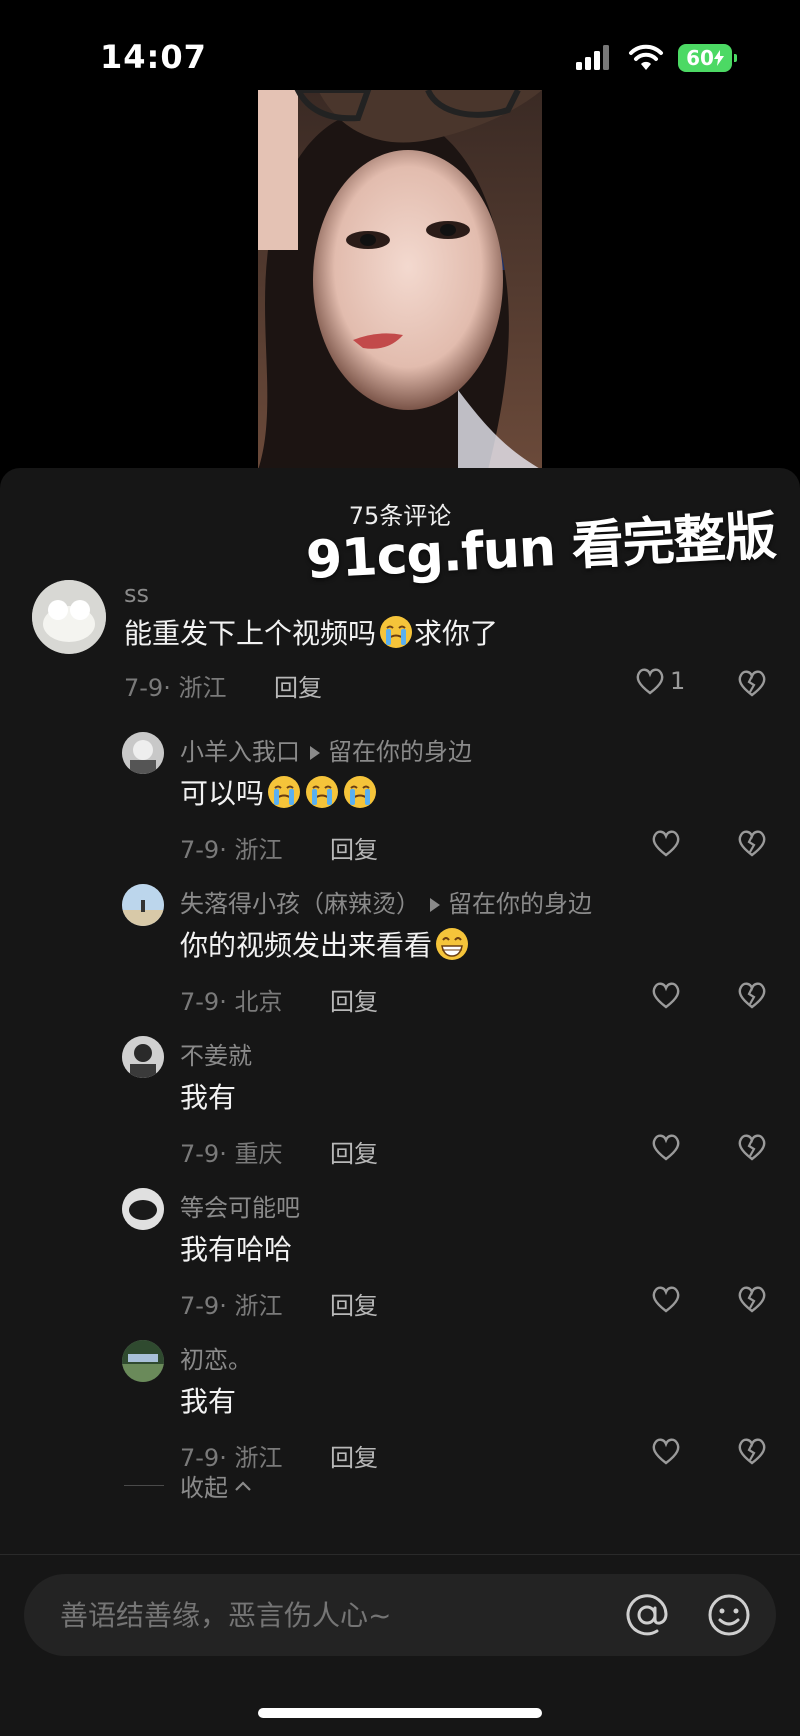  What do you see at coordinates (718, 58) in the screenshot?
I see `charging-bolt-icon` at bounding box center [718, 58].